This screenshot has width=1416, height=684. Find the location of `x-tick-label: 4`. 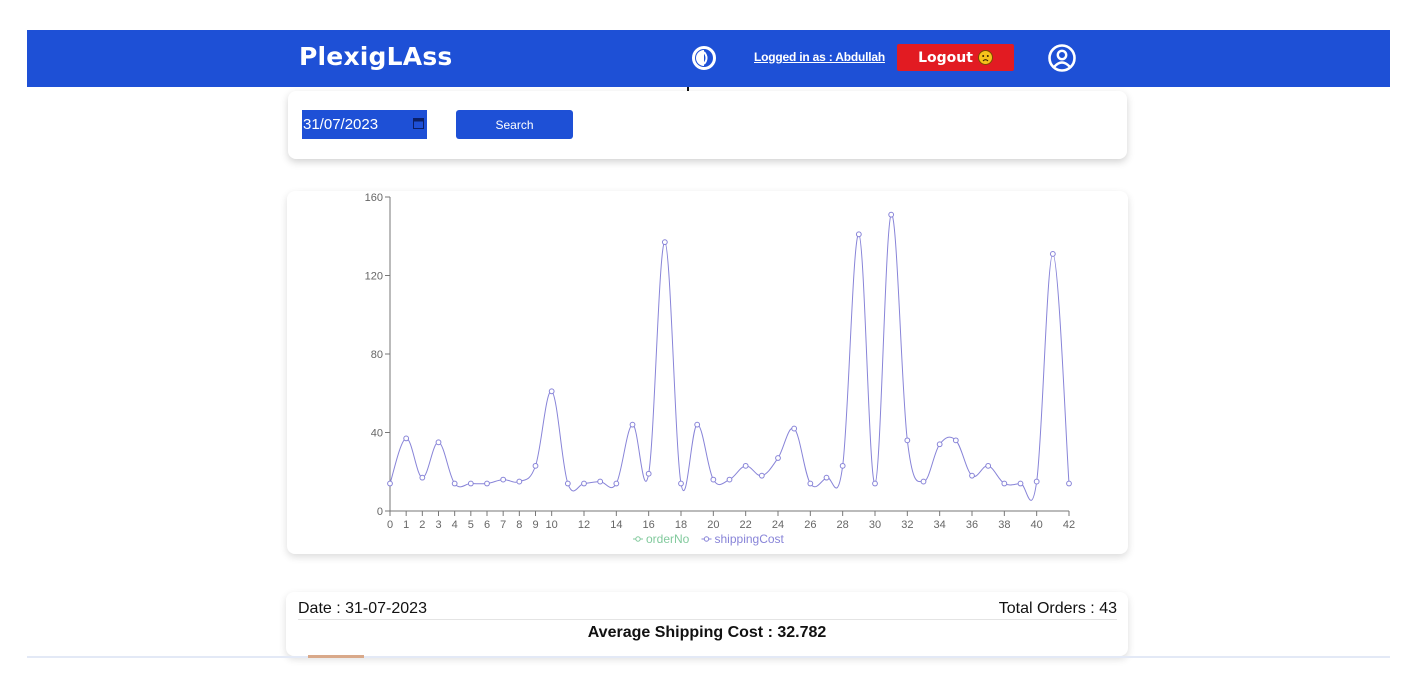

x-tick-label: 4 is located at coordinates (455, 525).